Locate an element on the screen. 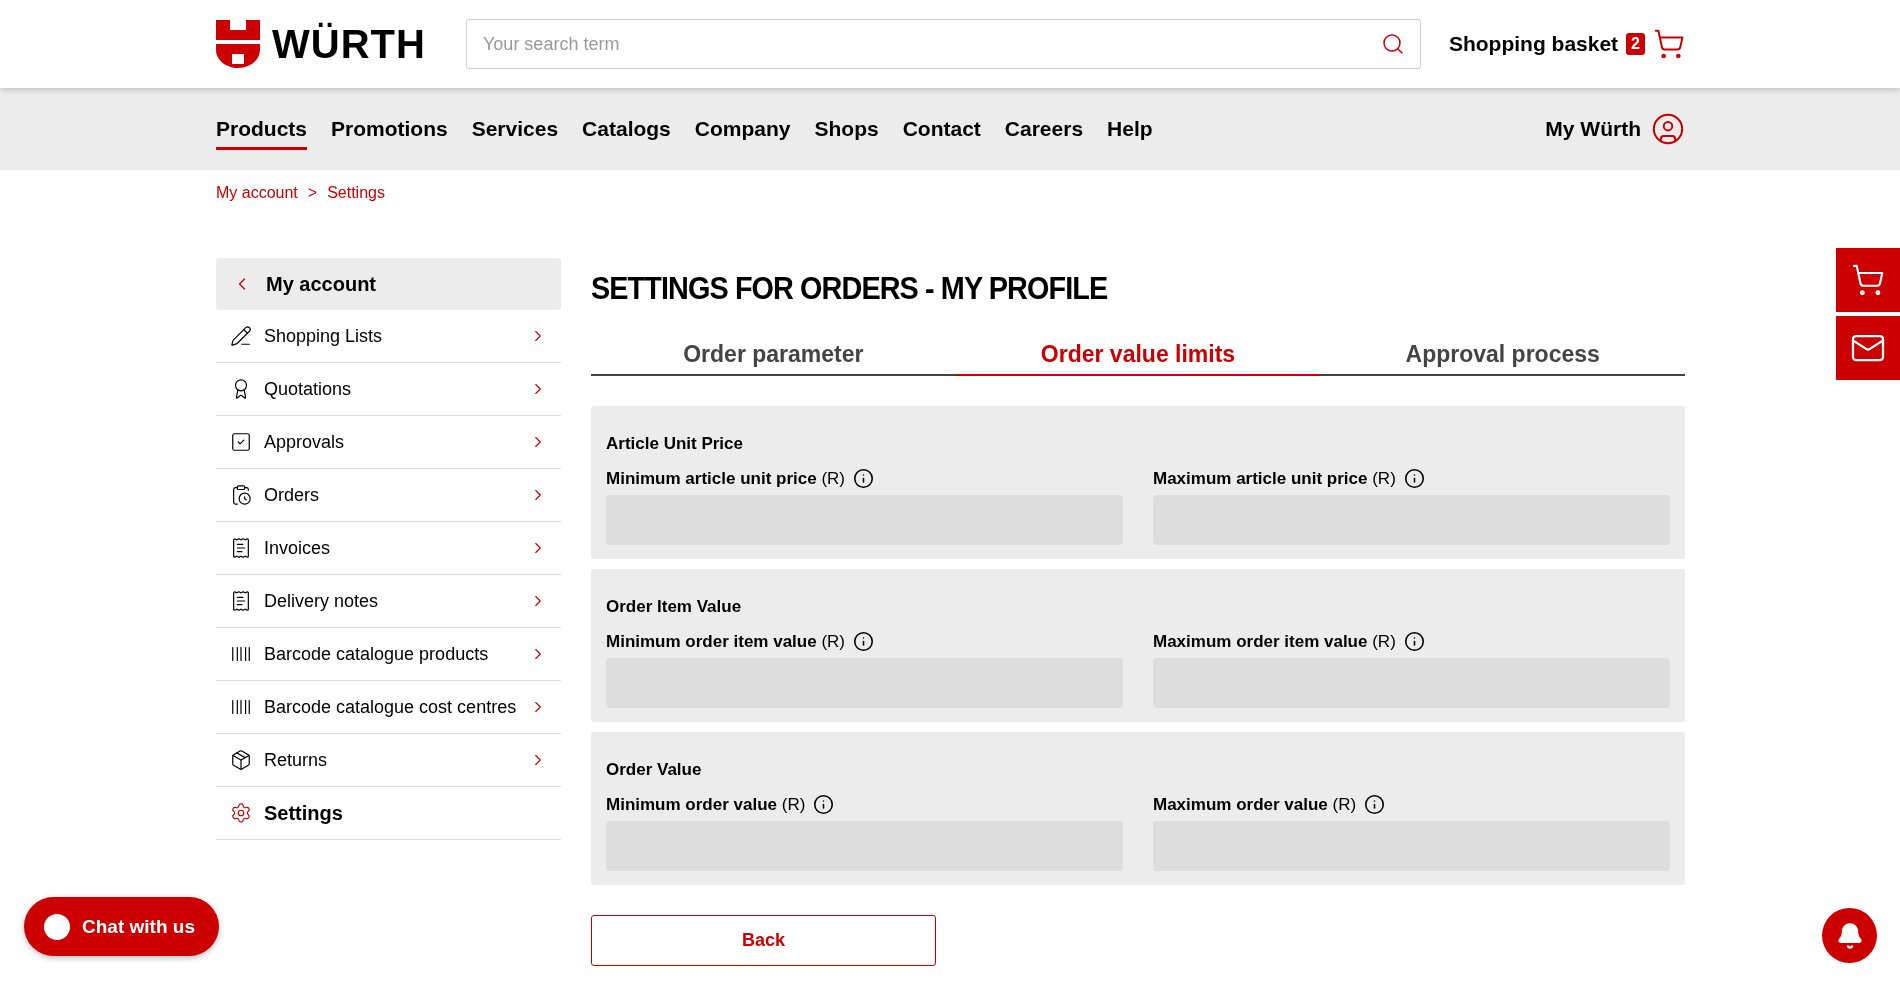  field-label: Maximum article unit price (R) is located at coordinates (1274, 478).